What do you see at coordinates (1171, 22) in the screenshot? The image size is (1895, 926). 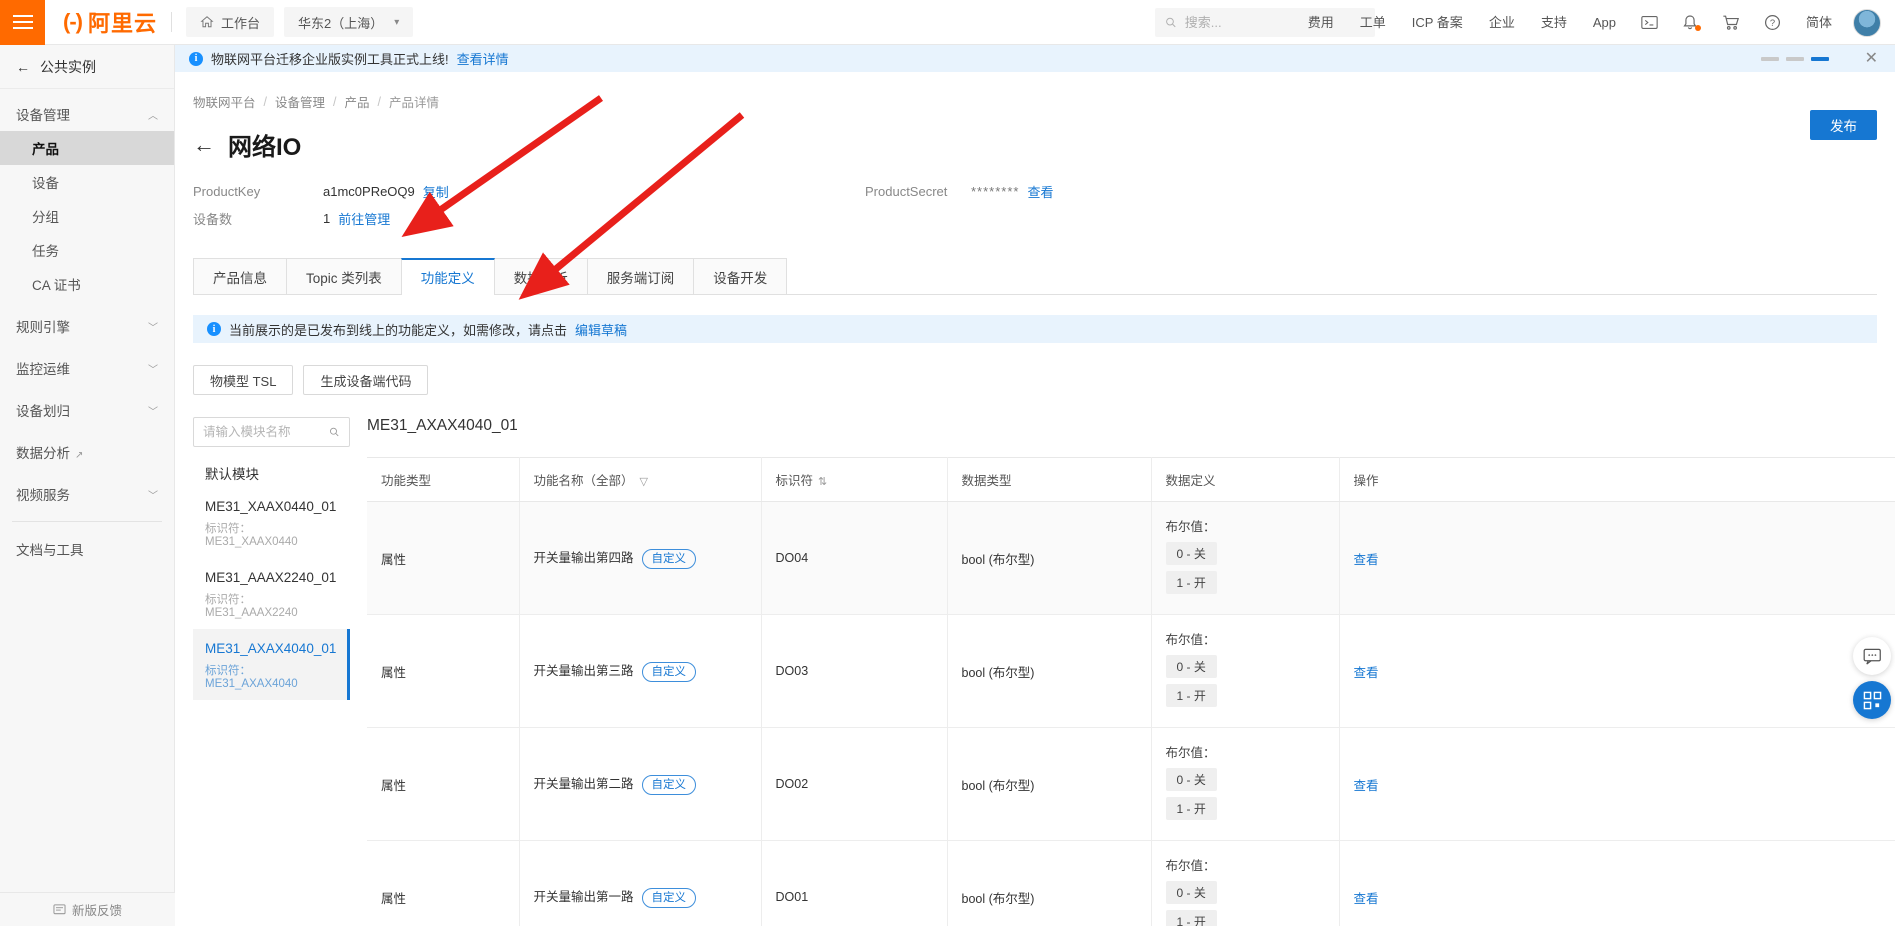 I see `search-icon` at bounding box center [1171, 22].